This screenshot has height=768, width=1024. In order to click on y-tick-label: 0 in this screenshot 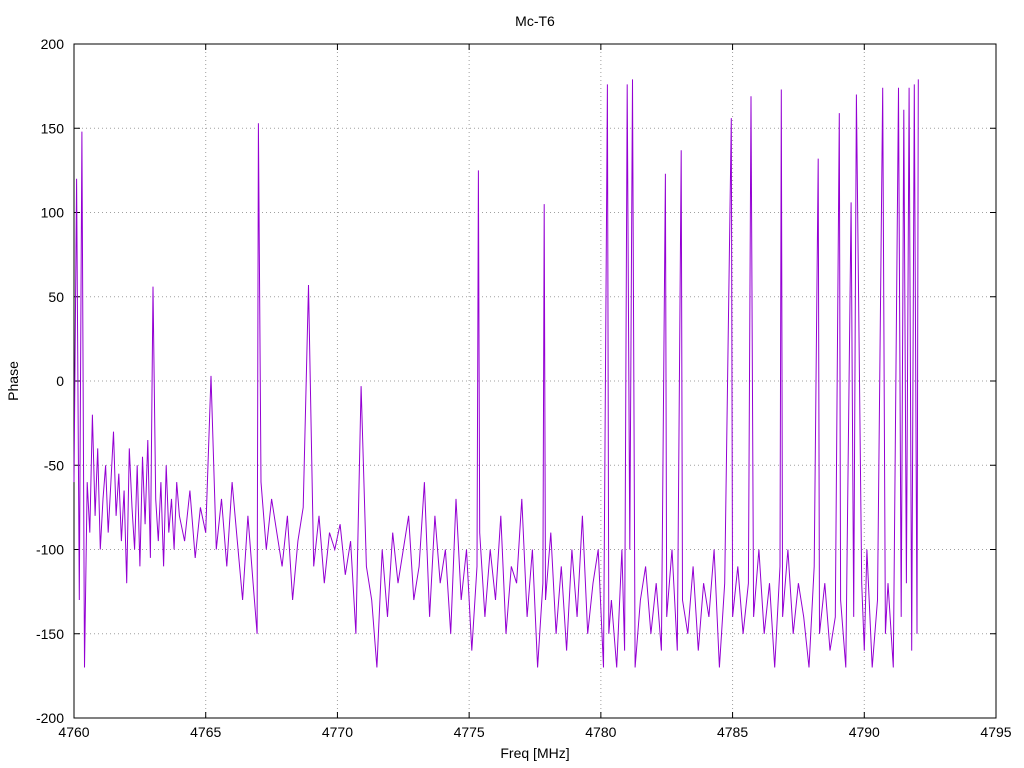, I will do `click(60, 381)`.